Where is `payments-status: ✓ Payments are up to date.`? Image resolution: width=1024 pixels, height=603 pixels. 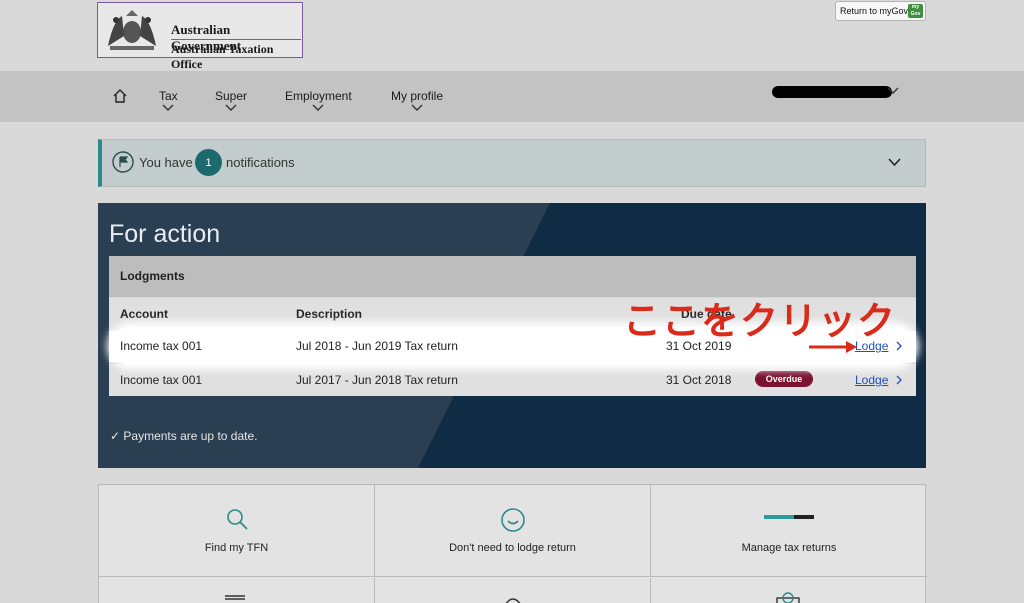
payments-status: ✓ Payments are up to date. is located at coordinates (183, 436).